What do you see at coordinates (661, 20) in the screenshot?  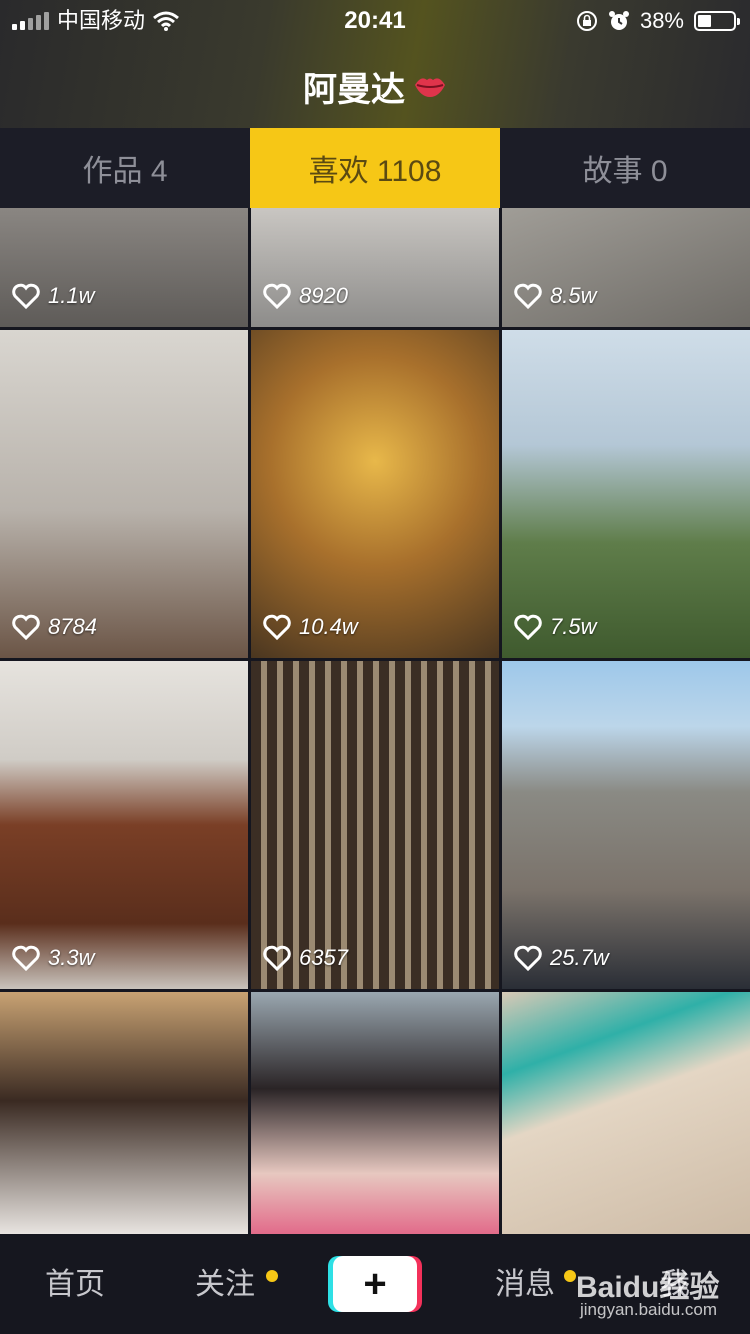 I see `battery-percent: 38%` at bounding box center [661, 20].